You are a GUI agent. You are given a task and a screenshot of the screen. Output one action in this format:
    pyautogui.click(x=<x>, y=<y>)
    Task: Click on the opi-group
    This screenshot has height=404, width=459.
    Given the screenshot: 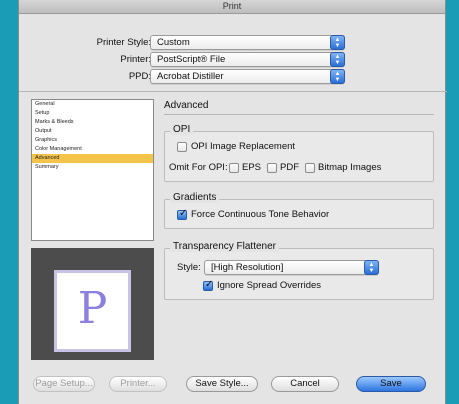 What is the action you would take?
    pyautogui.click(x=299, y=156)
    